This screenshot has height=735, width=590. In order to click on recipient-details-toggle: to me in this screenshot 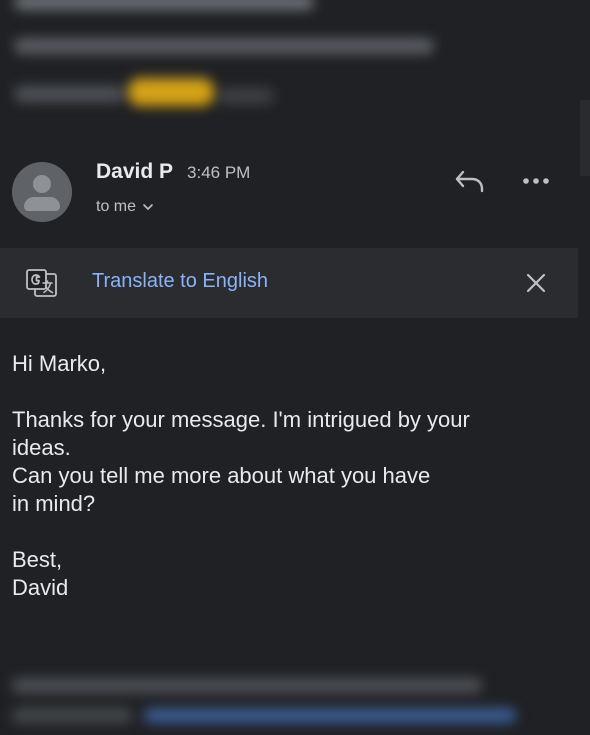, I will do `click(125, 207)`.